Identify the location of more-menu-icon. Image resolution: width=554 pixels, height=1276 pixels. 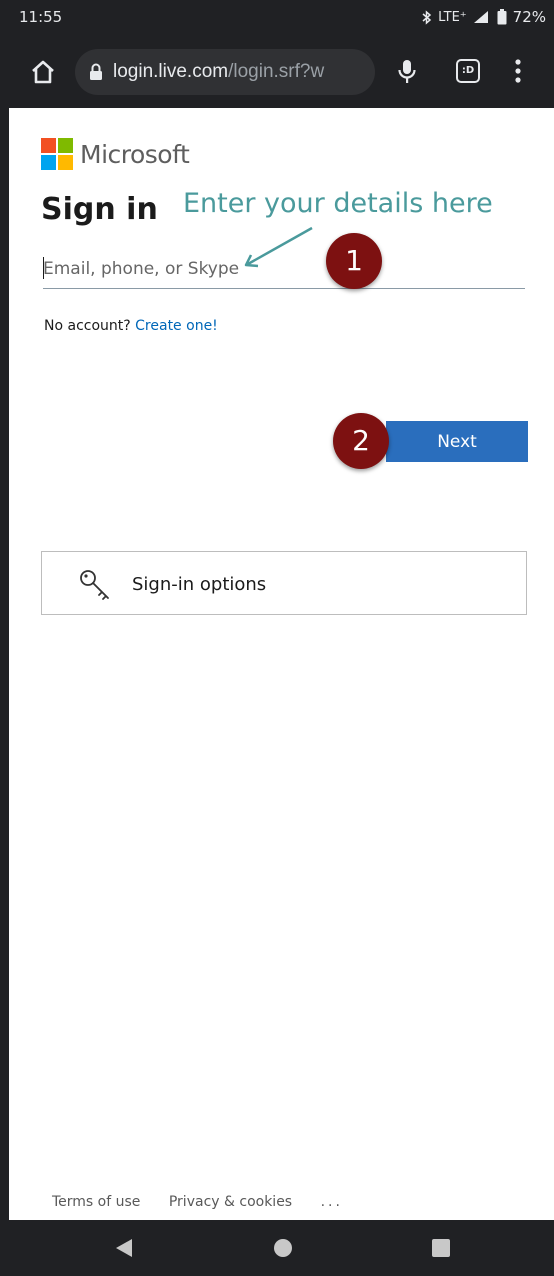
(518, 71).